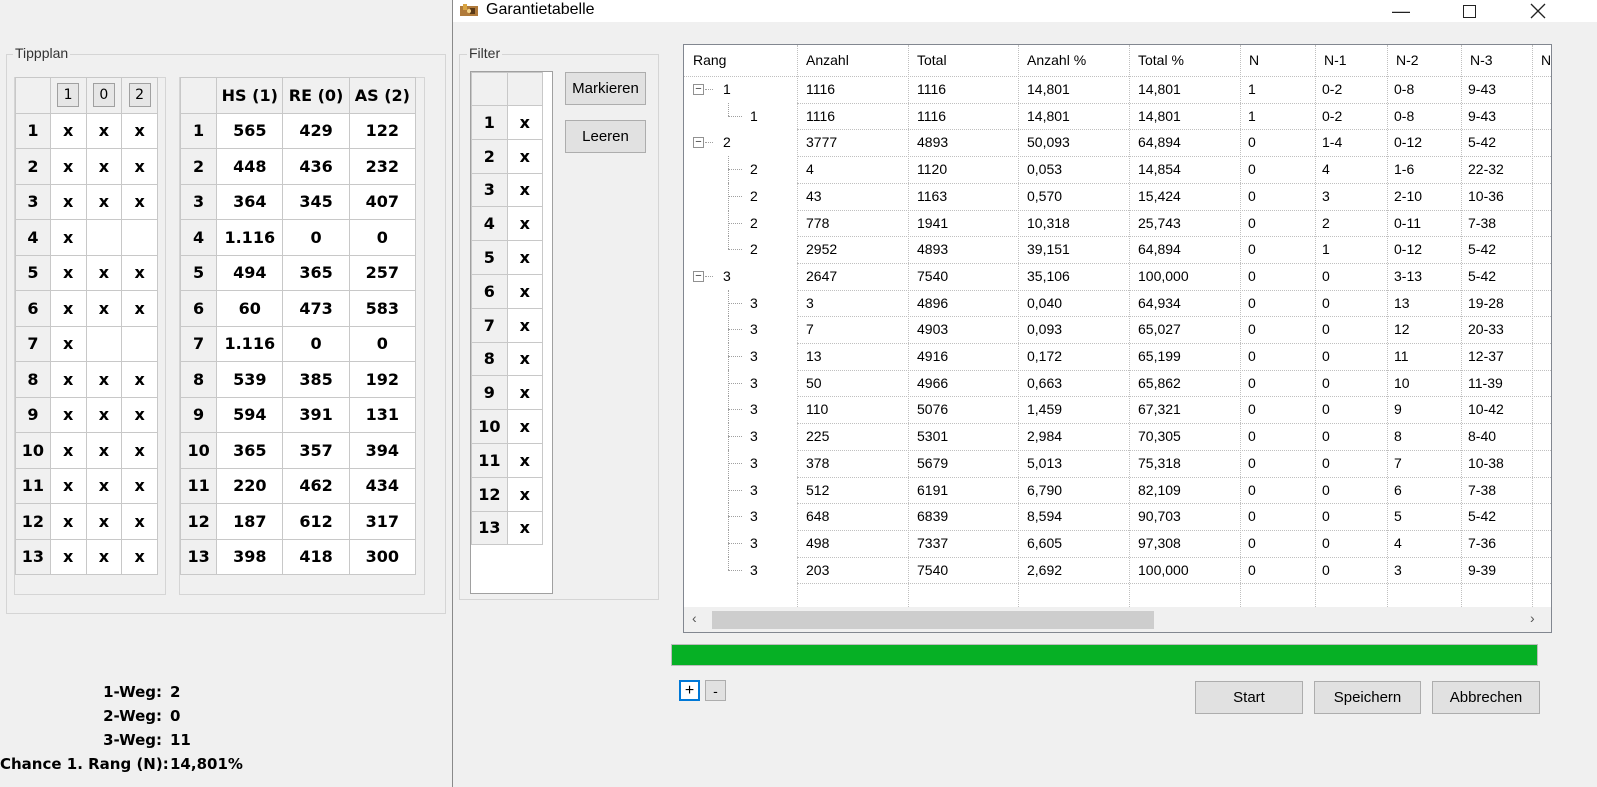 Image resolution: width=1597 pixels, height=787 pixels. I want to click on maximize-button, so click(1469, 11).